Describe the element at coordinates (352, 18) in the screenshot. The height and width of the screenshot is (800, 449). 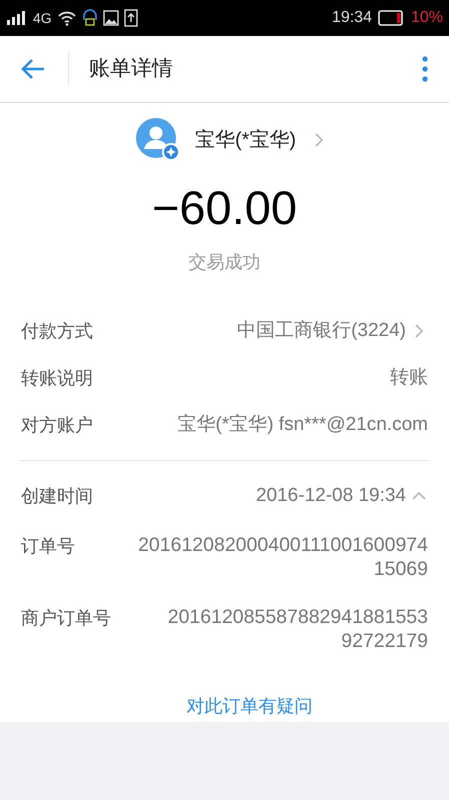
I see `clock: 19:34` at that location.